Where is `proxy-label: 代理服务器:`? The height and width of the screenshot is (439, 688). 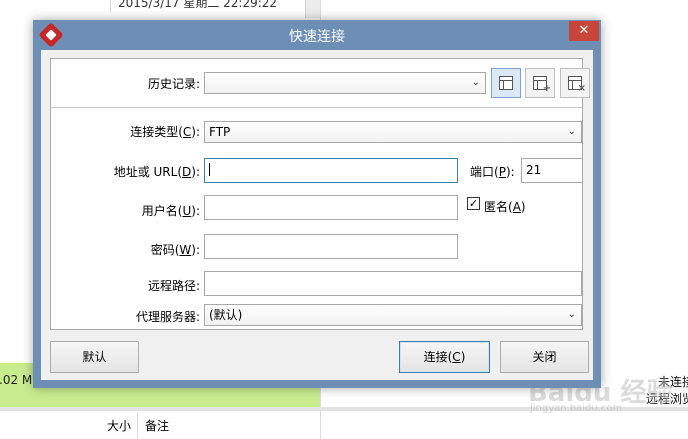
proxy-label: 代理服务器: is located at coordinates (167, 317).